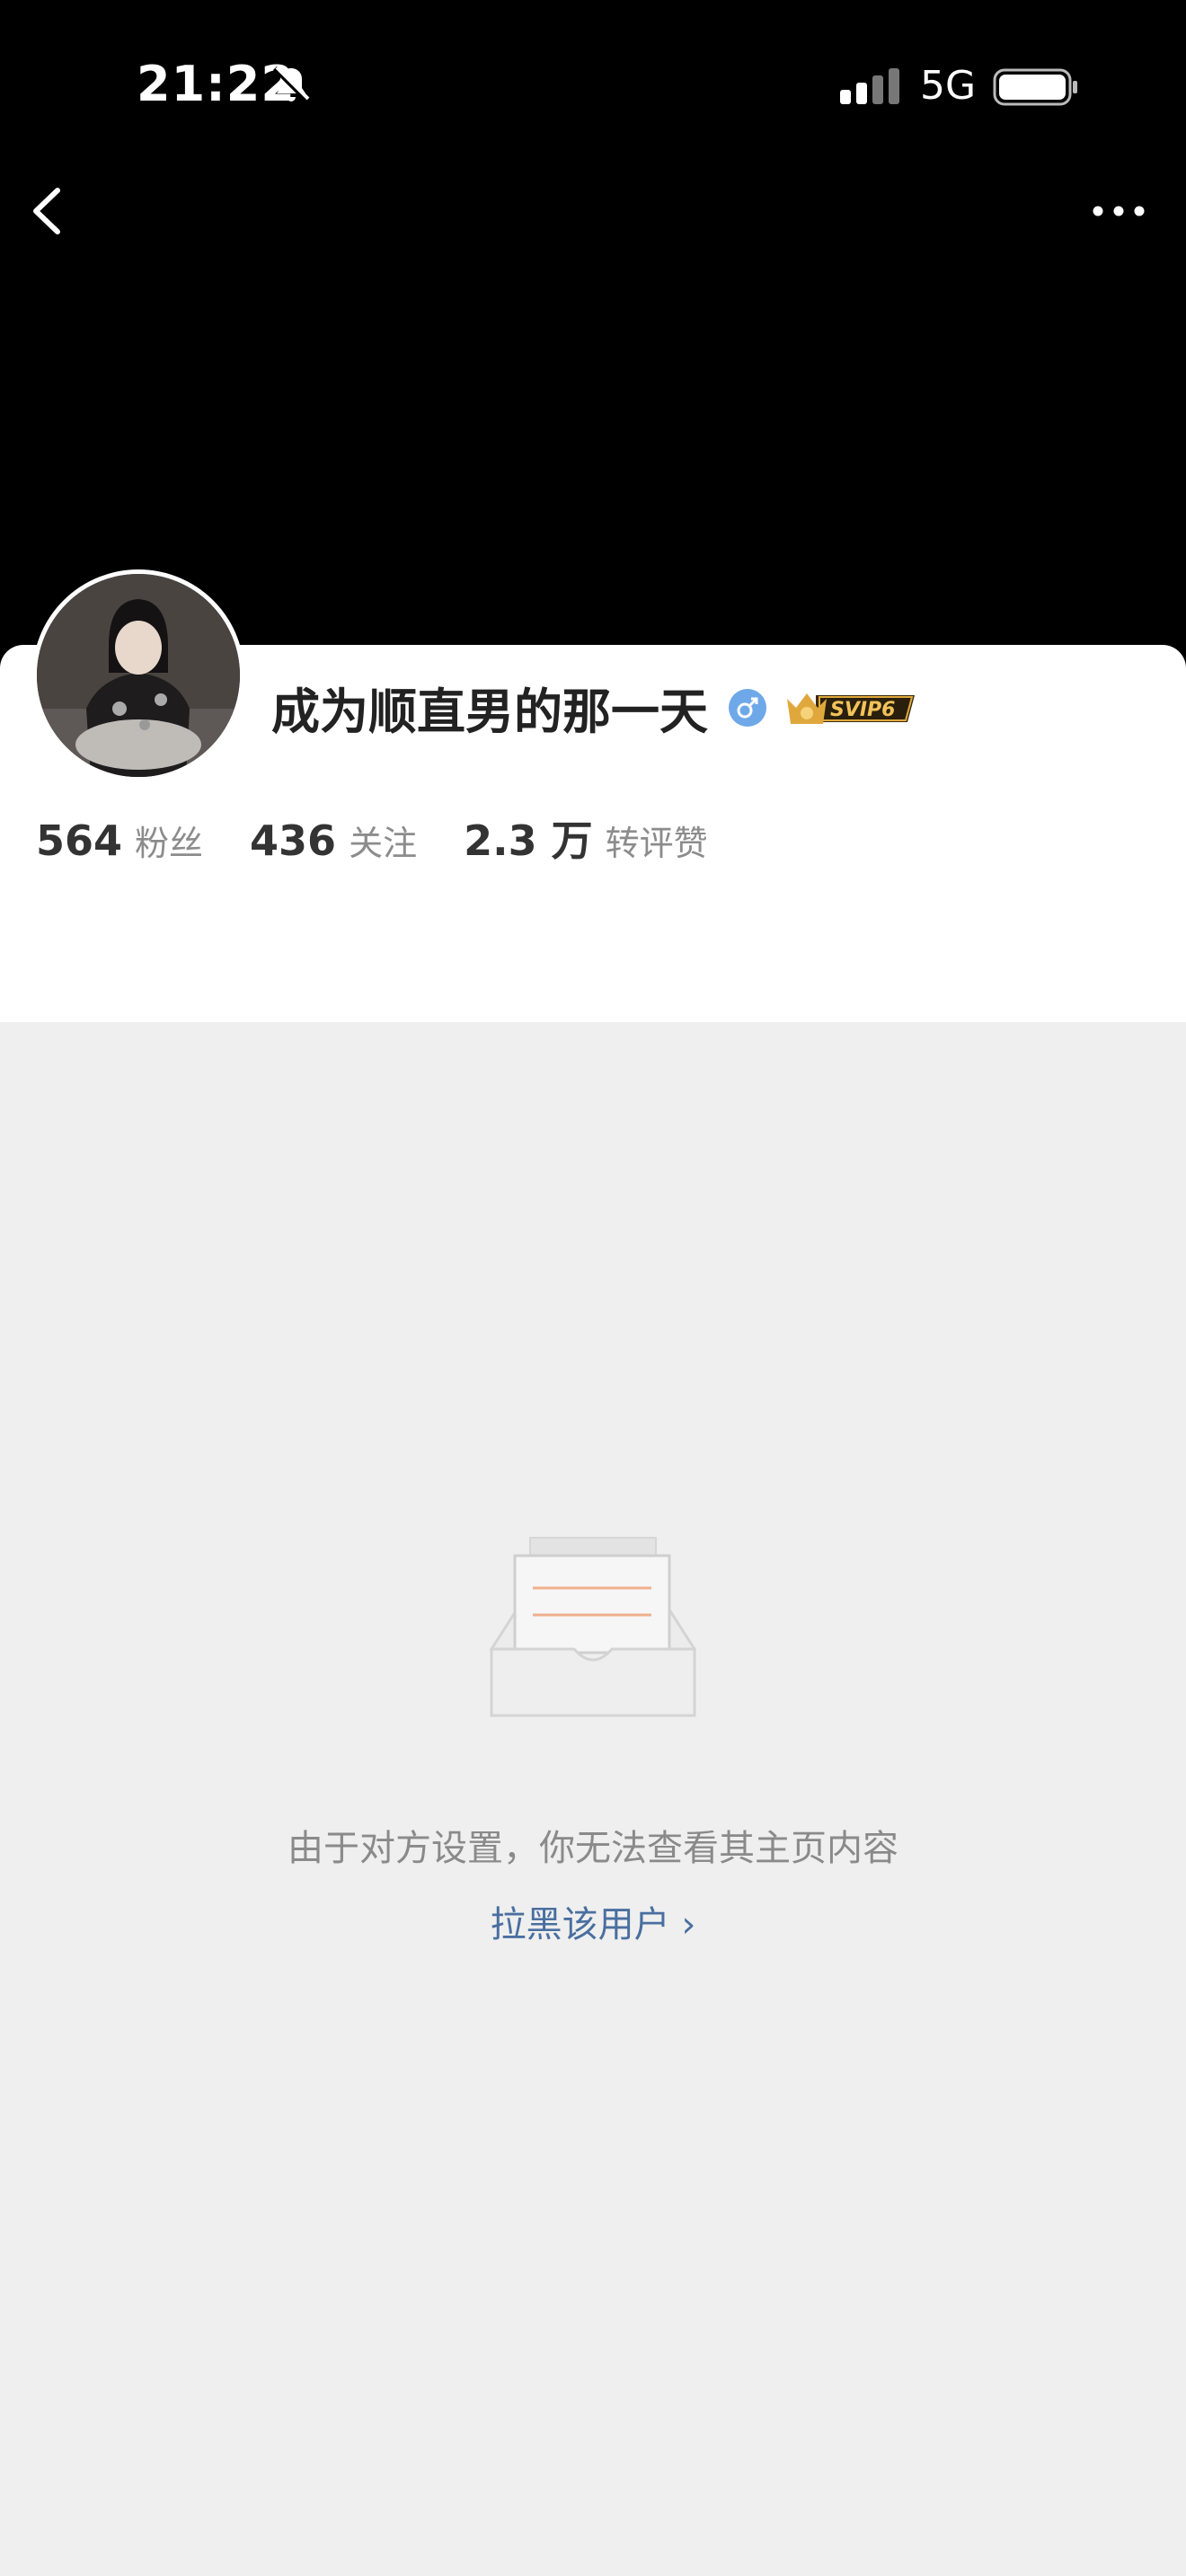 Image resolution: width=1186 pixels, height=2576 pixels. Describe the element at coordinates (50, 211) in the screenshot. I see `chevron-left-icon` at that location.